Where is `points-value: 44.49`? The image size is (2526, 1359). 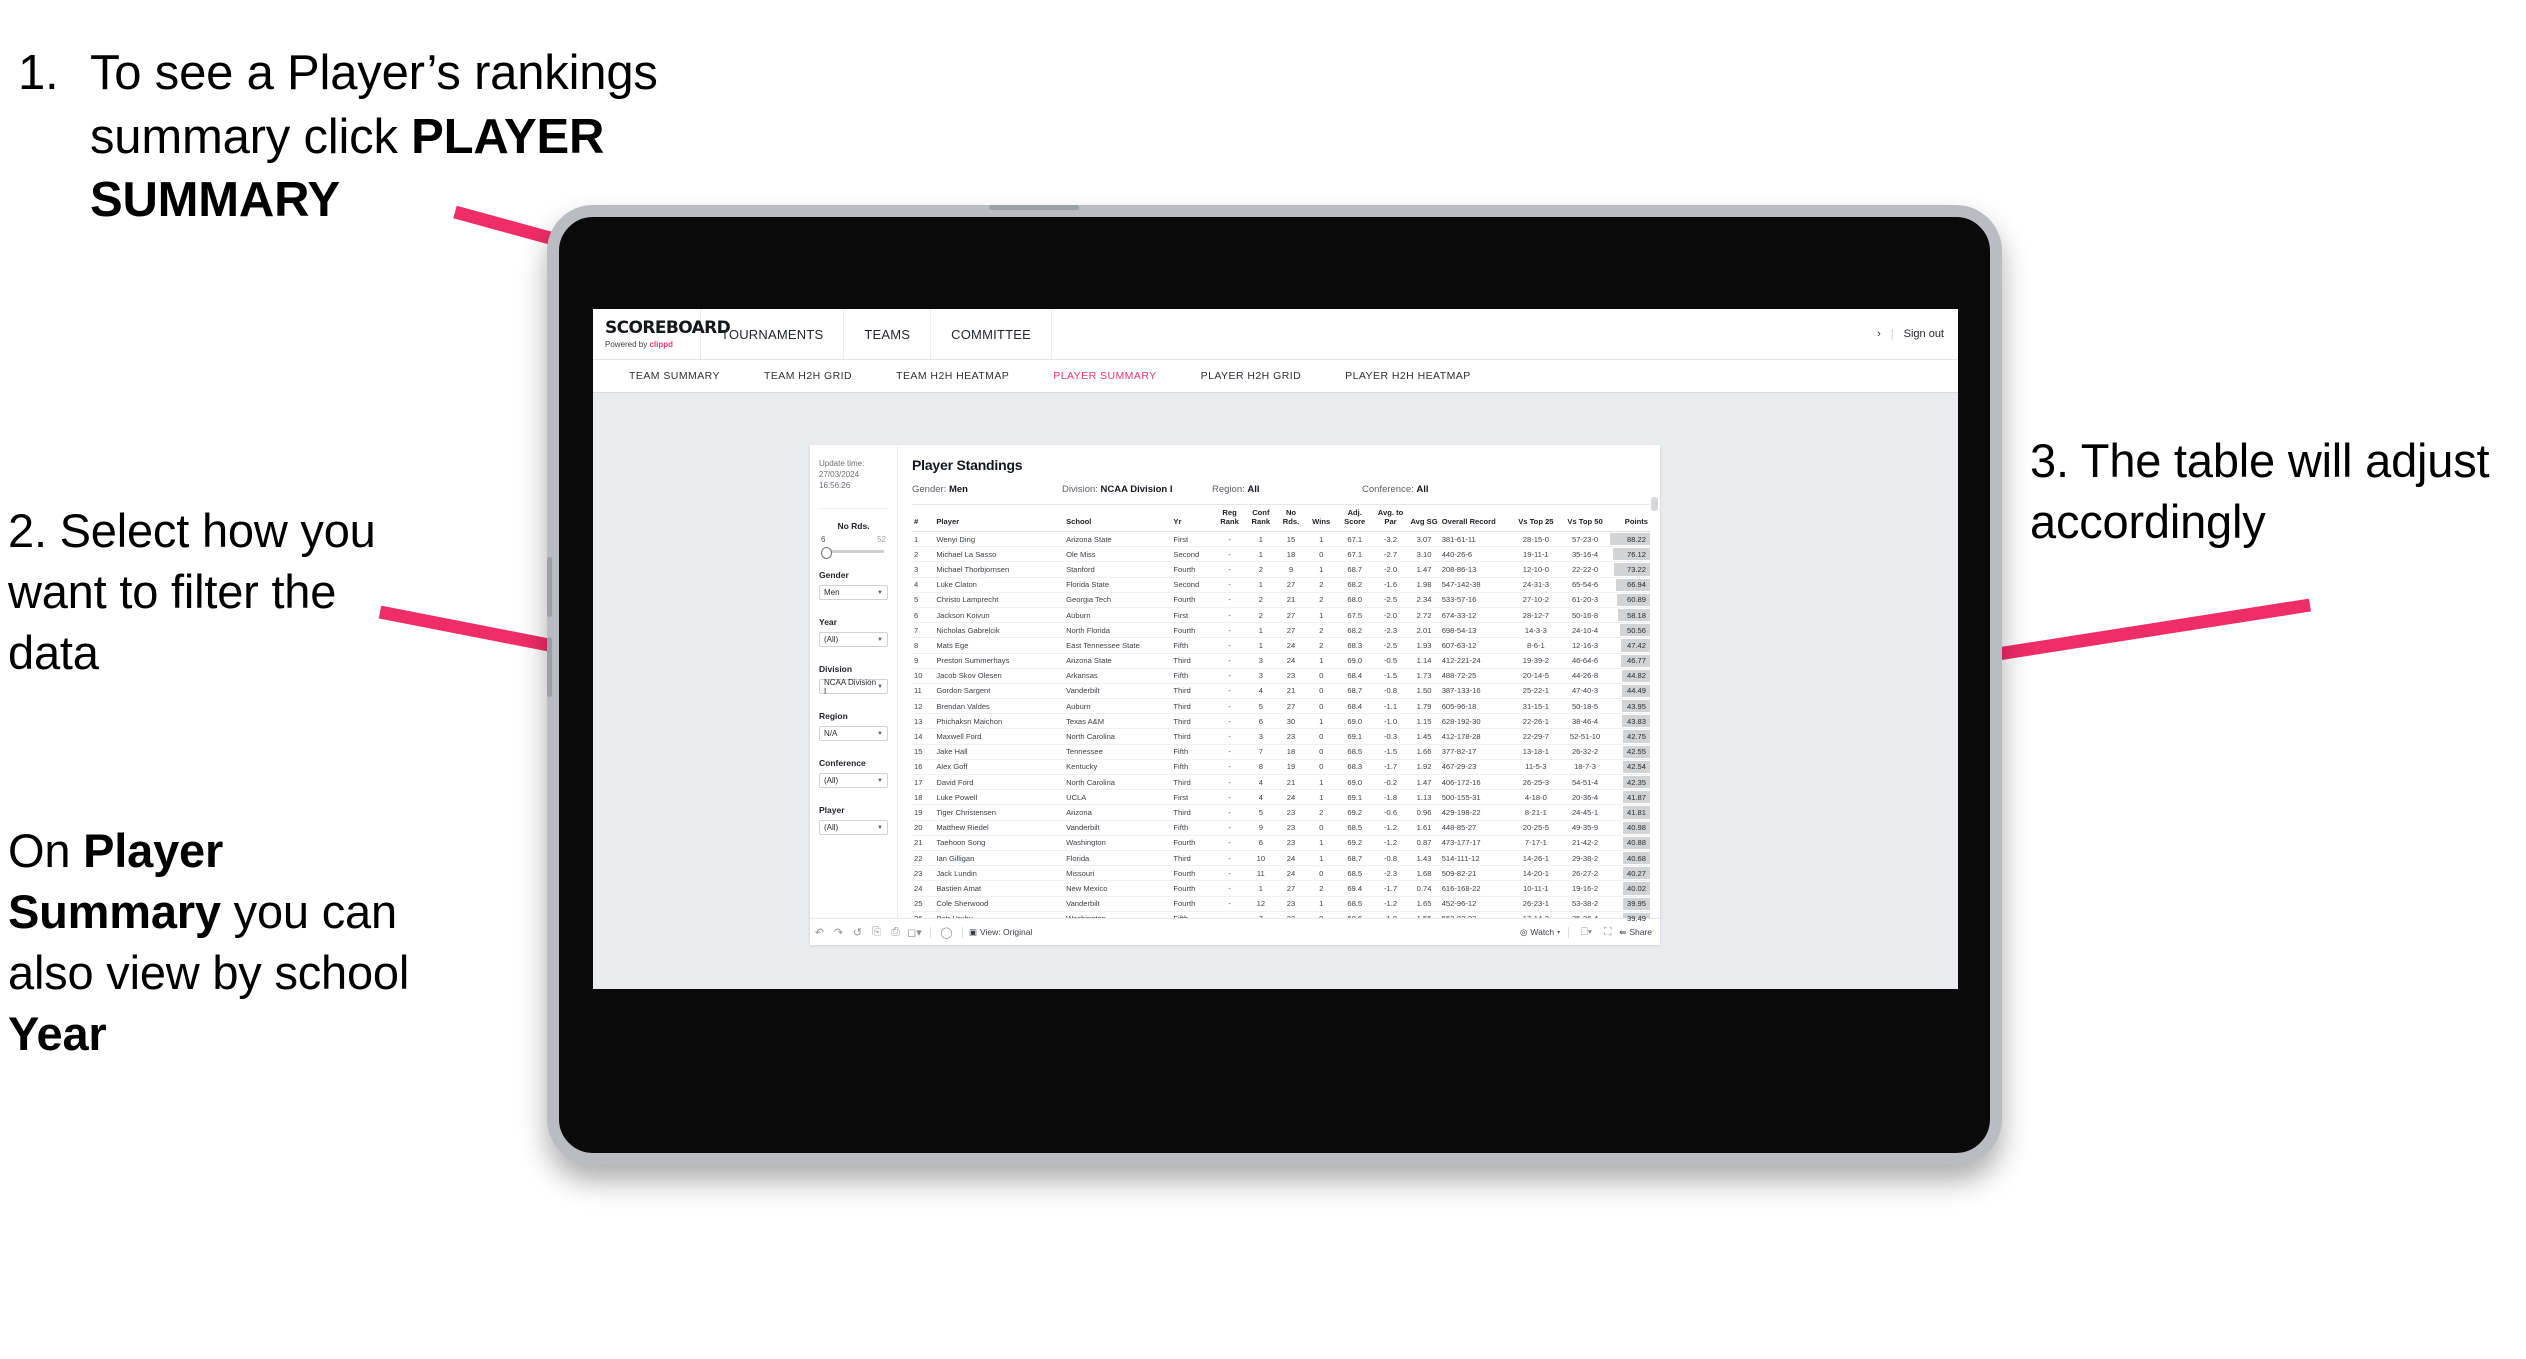 points-value: 44.49 is located at coordinates (1636, 691).